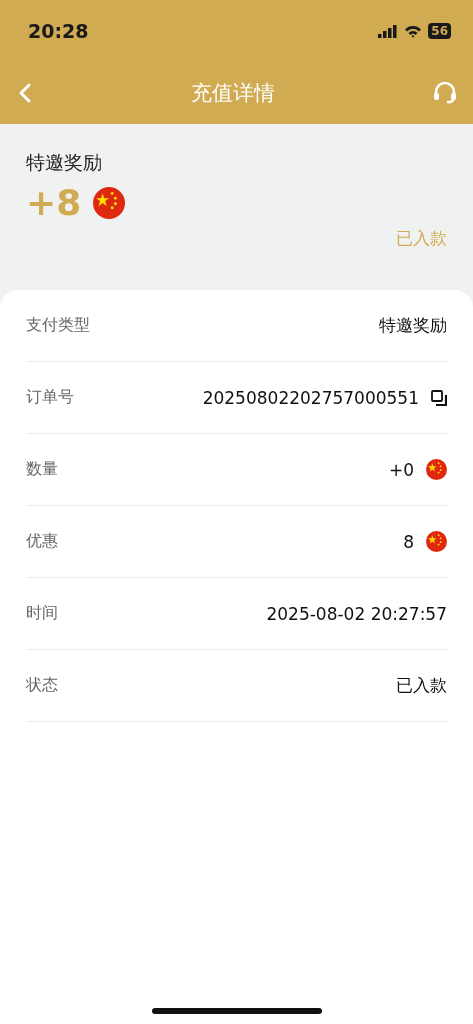 This screenshot has width=473, height=1024. Describe the element at coordinates (58, 31) in the screenshot. I see `status-time: 20:28` at that location.